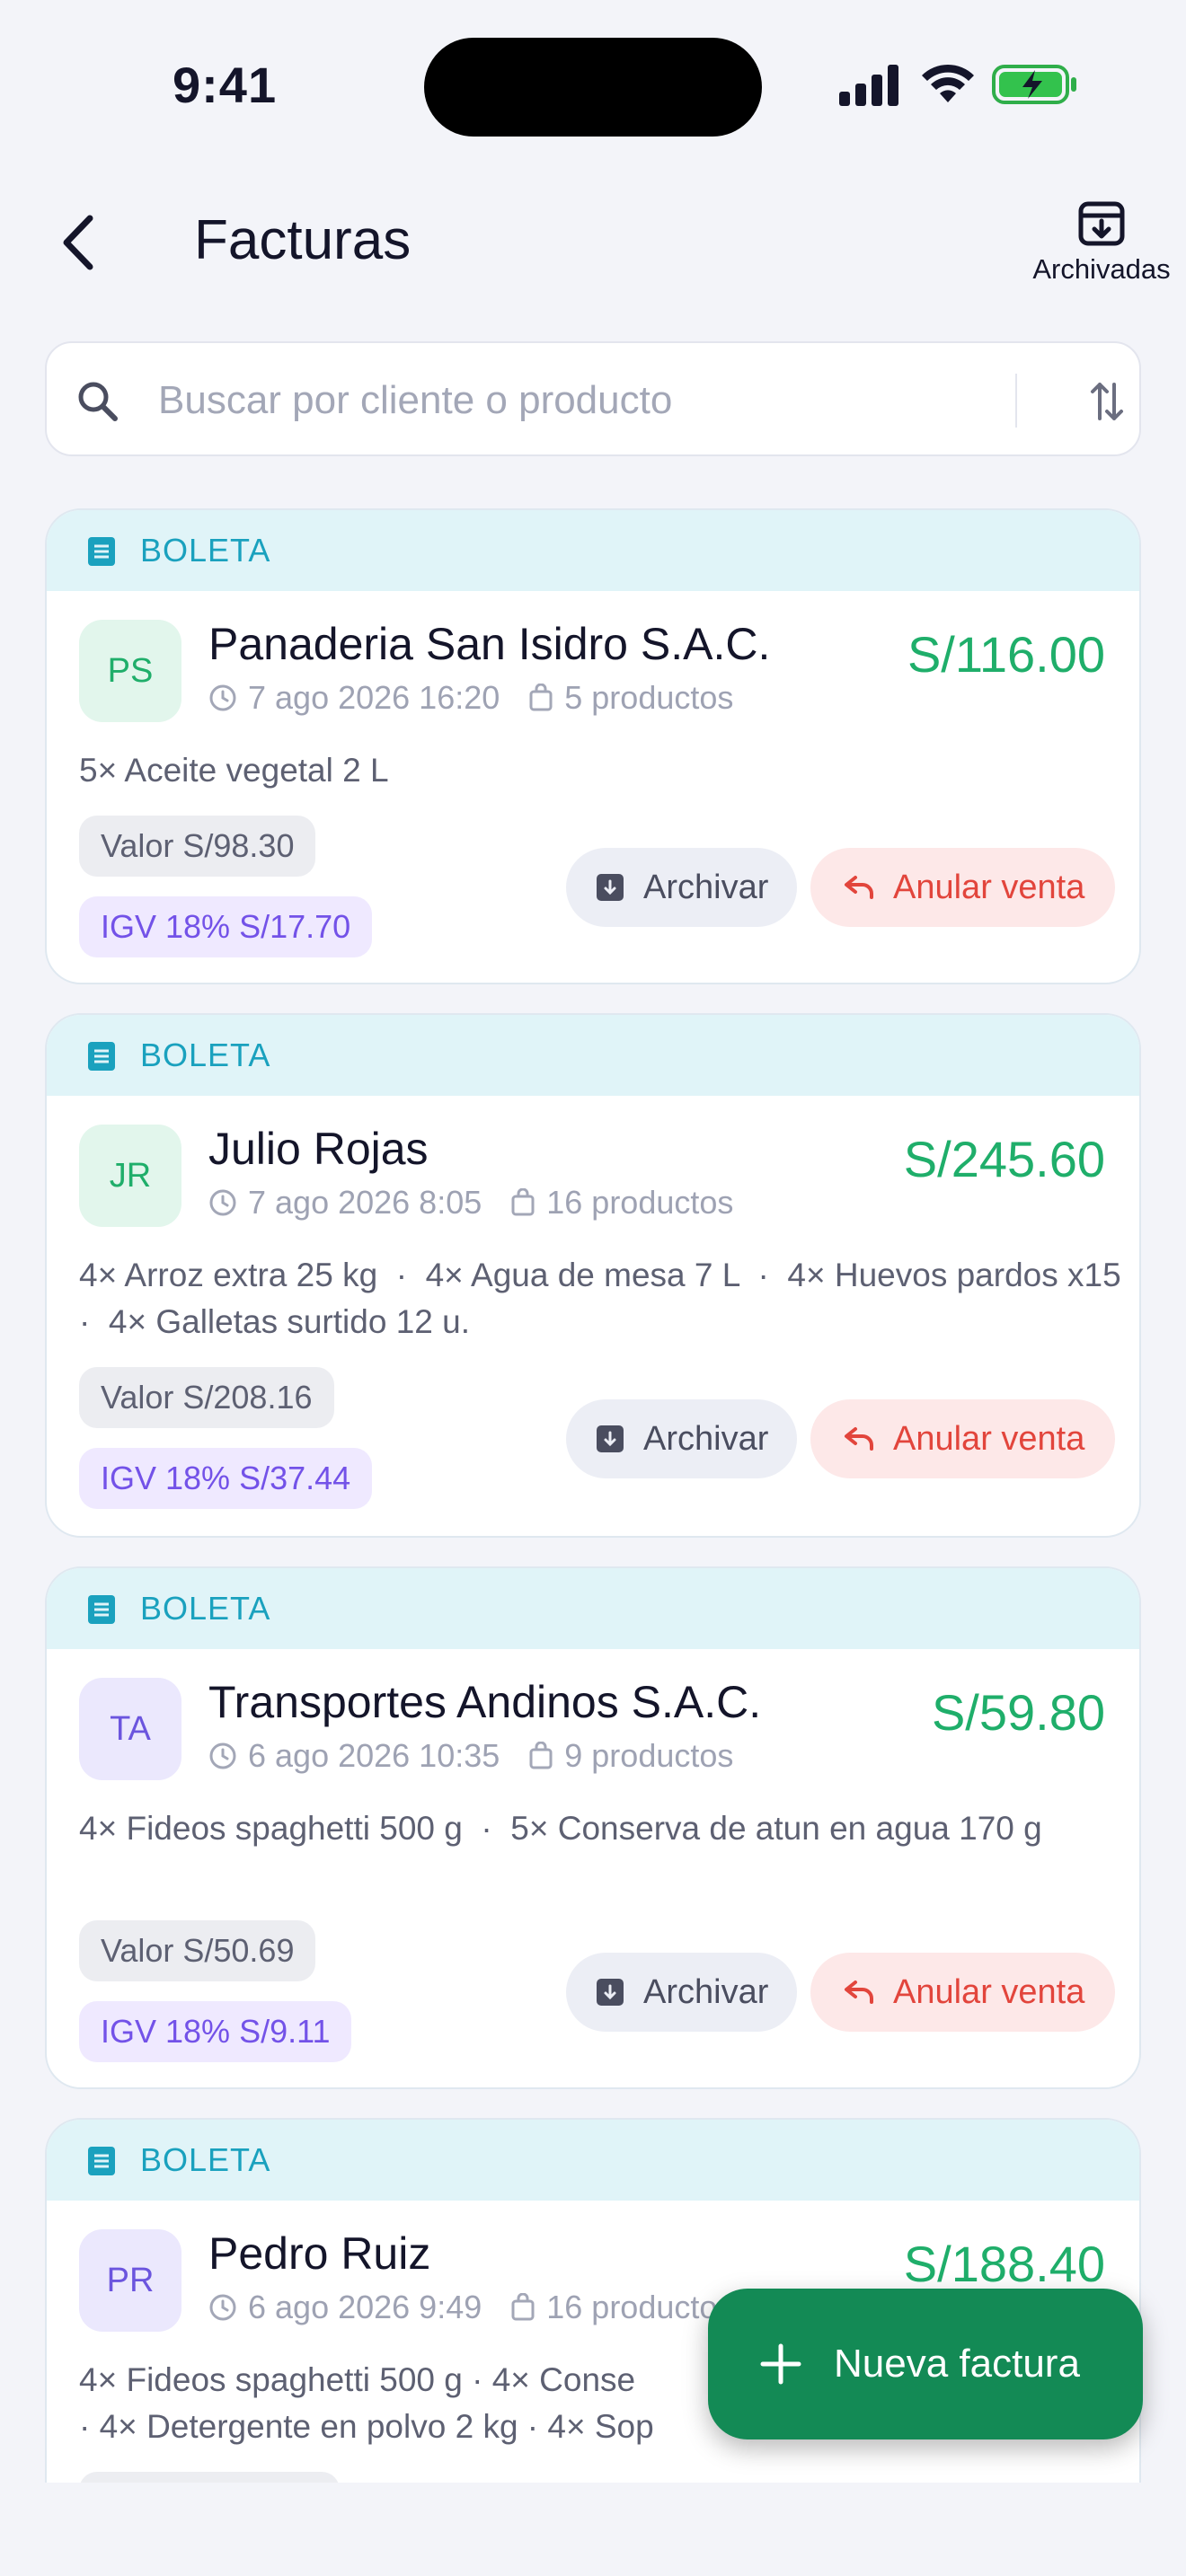 This screenshot has height=2576, width=1186. I want to click on battery-charging-icon, so click(1034, 84).